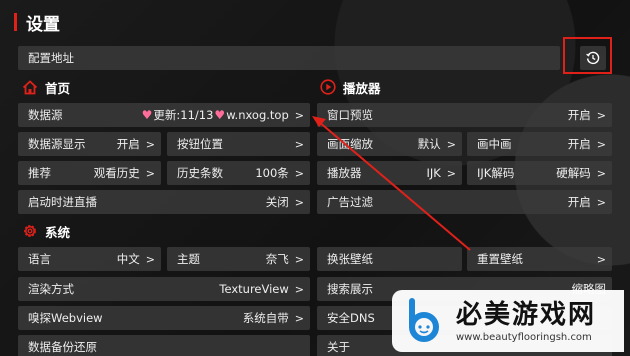 The image size is (630, 356). I want to click on scale-row: 画面缩放 默认 >, so click(389, 144).